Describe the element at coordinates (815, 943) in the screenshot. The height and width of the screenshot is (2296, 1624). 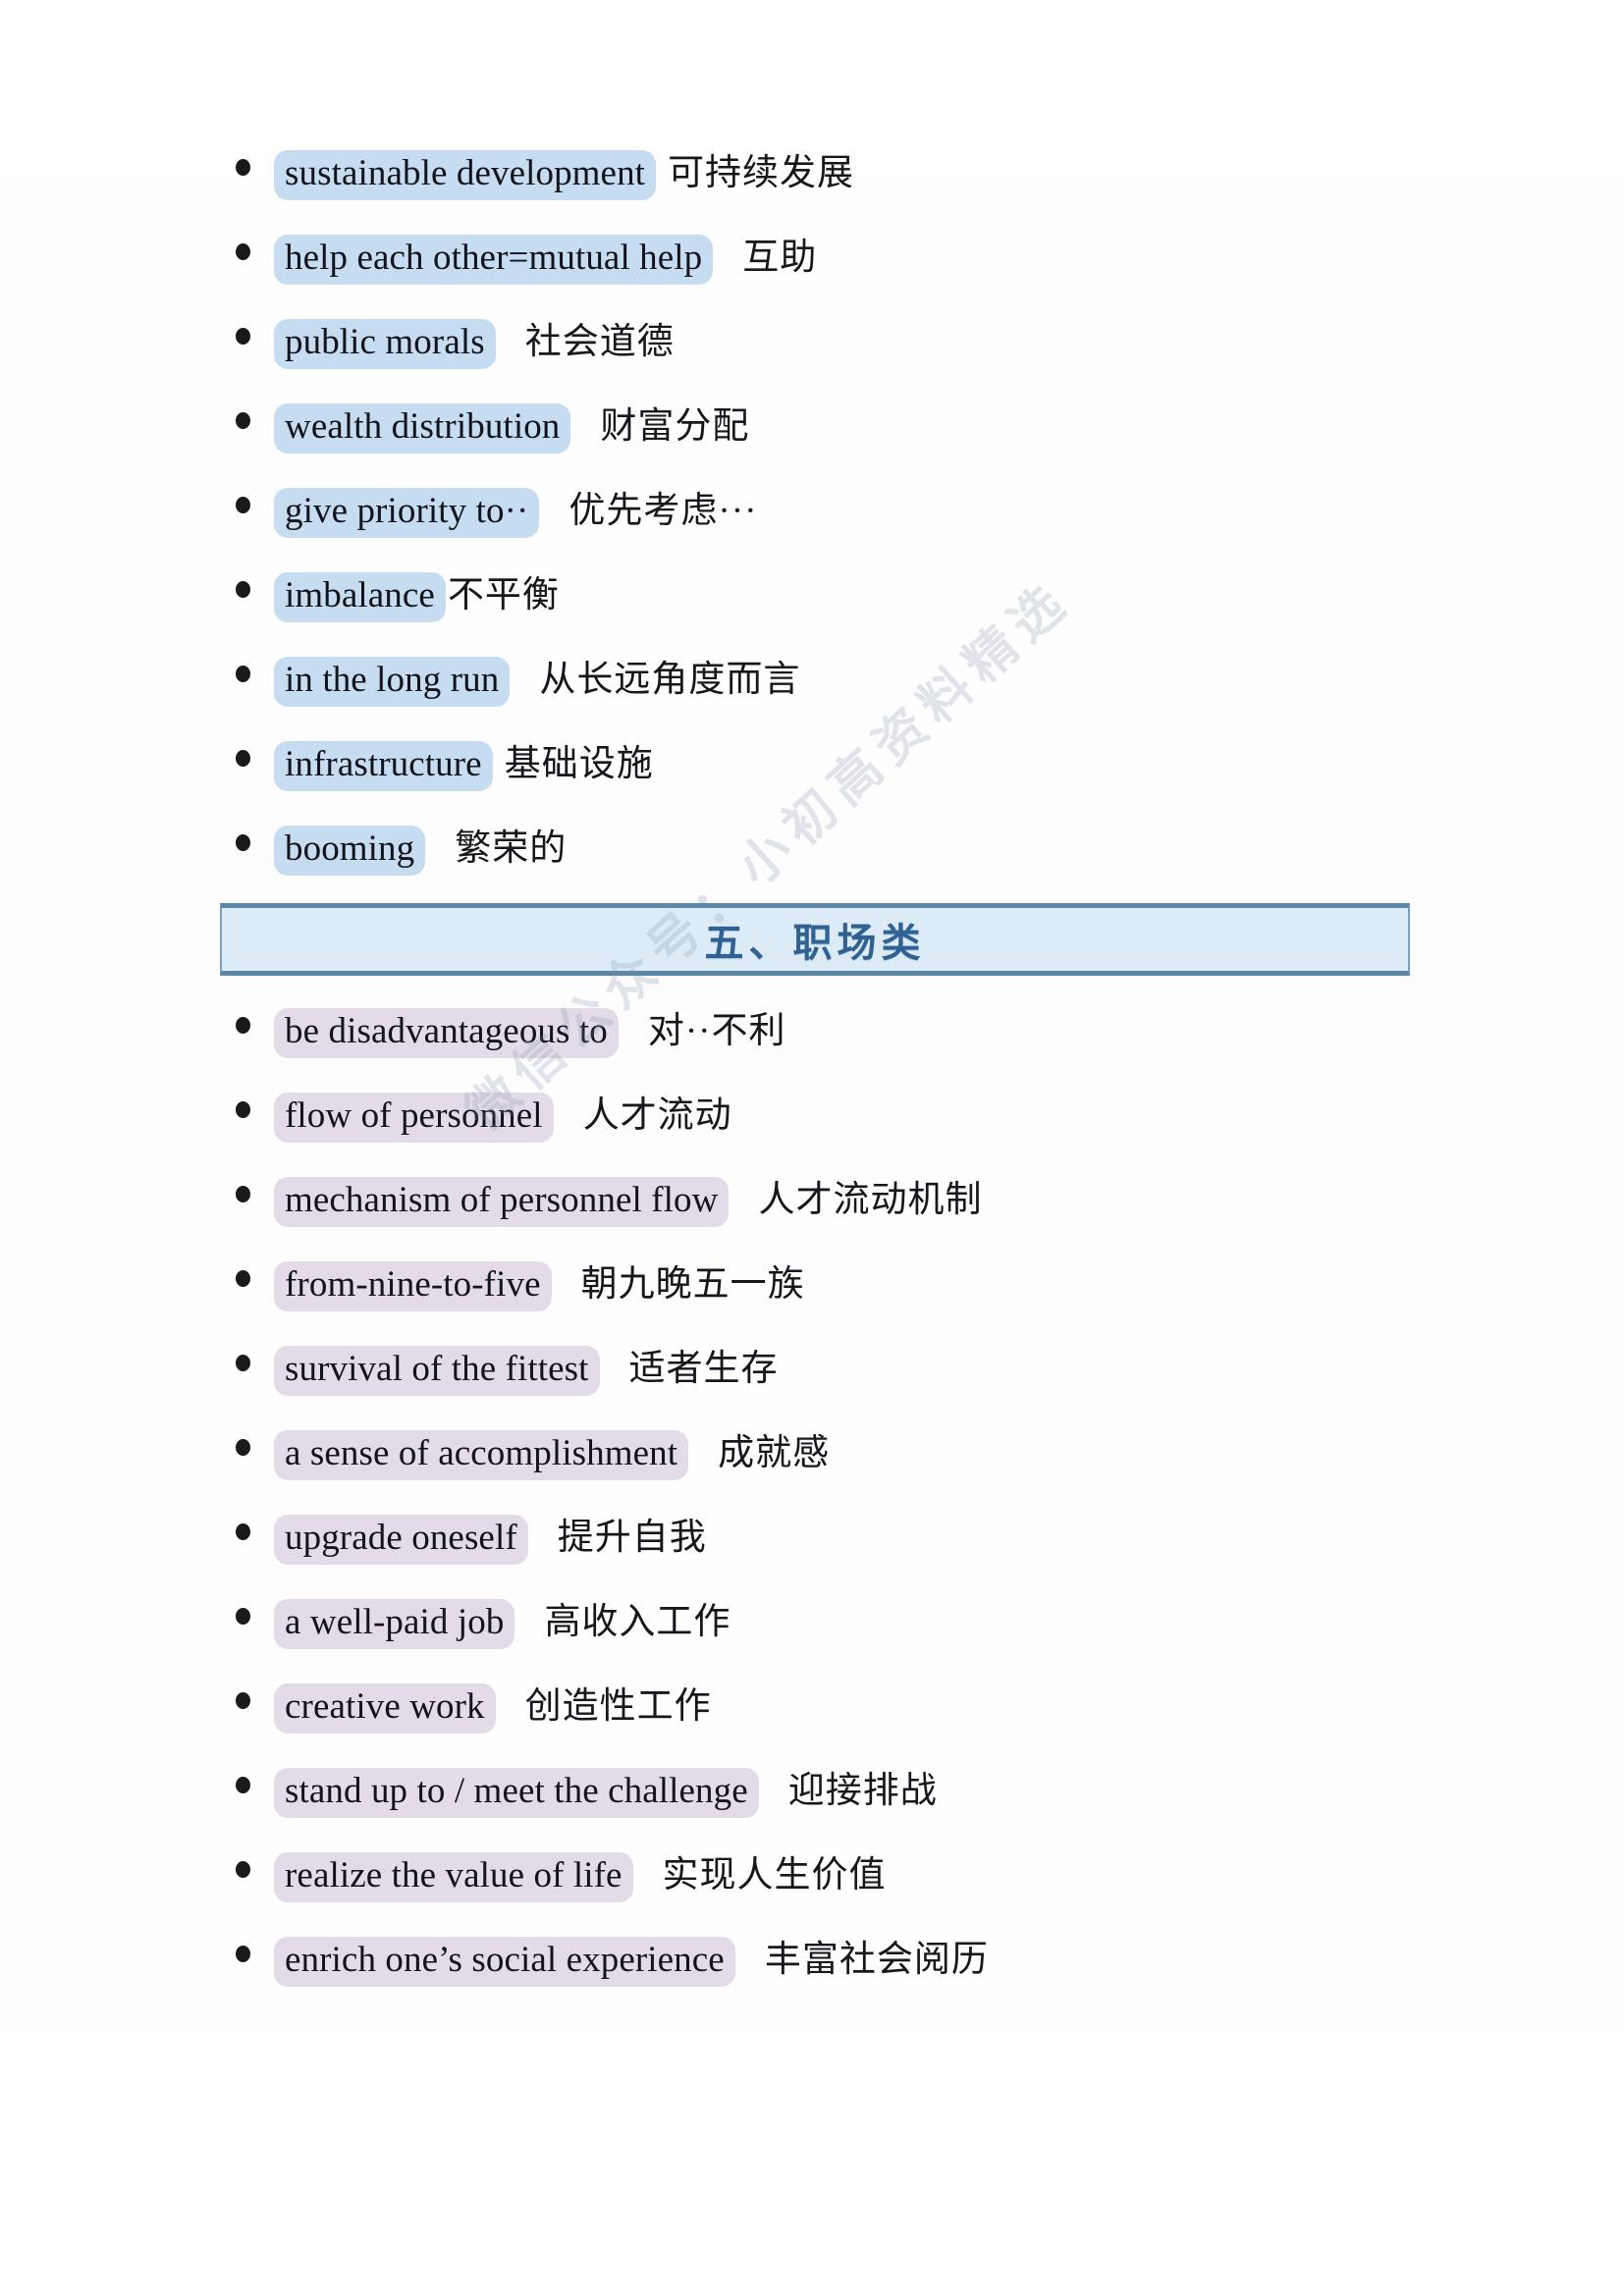
I see `section-banner-title: 五、职场类` at that location.